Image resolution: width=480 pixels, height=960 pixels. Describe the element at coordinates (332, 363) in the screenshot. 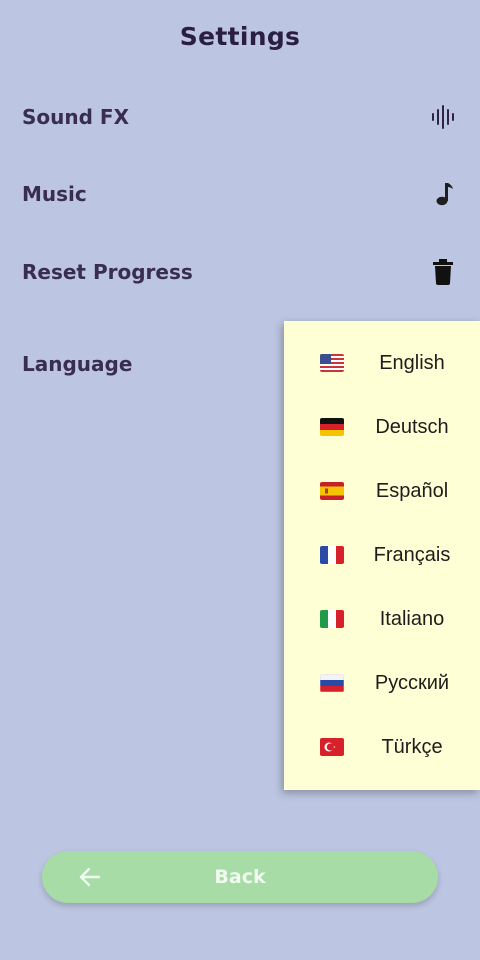

I see `us-flag-icon` at that location.